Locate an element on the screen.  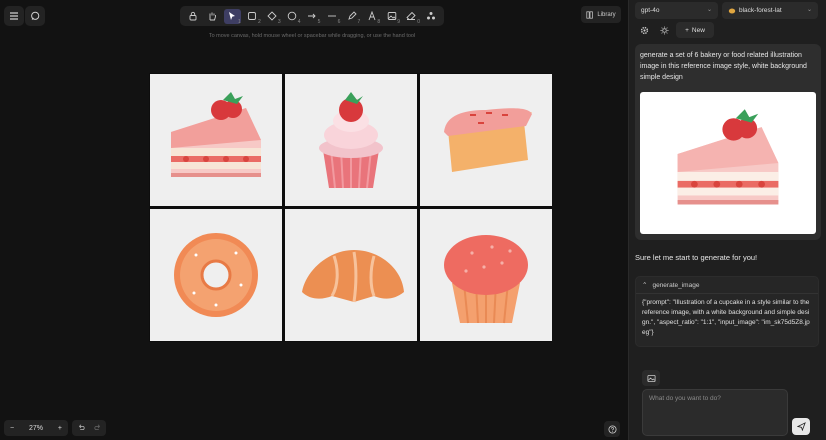
cupcake-illustration-icon is located at coordinates (351, 139).